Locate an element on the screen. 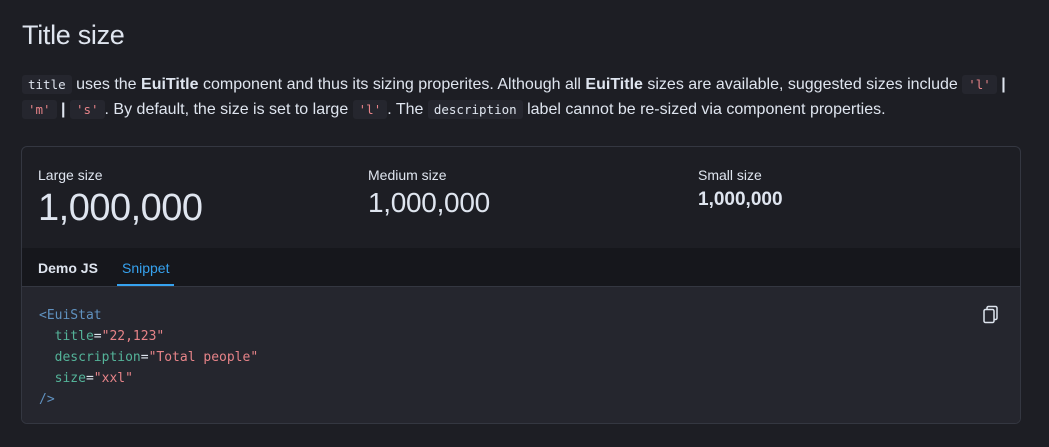 Image resolution: width=1049 pixels, height=447 pixels. code-attr-value: "xxl" is located at coordinates (113, 378).